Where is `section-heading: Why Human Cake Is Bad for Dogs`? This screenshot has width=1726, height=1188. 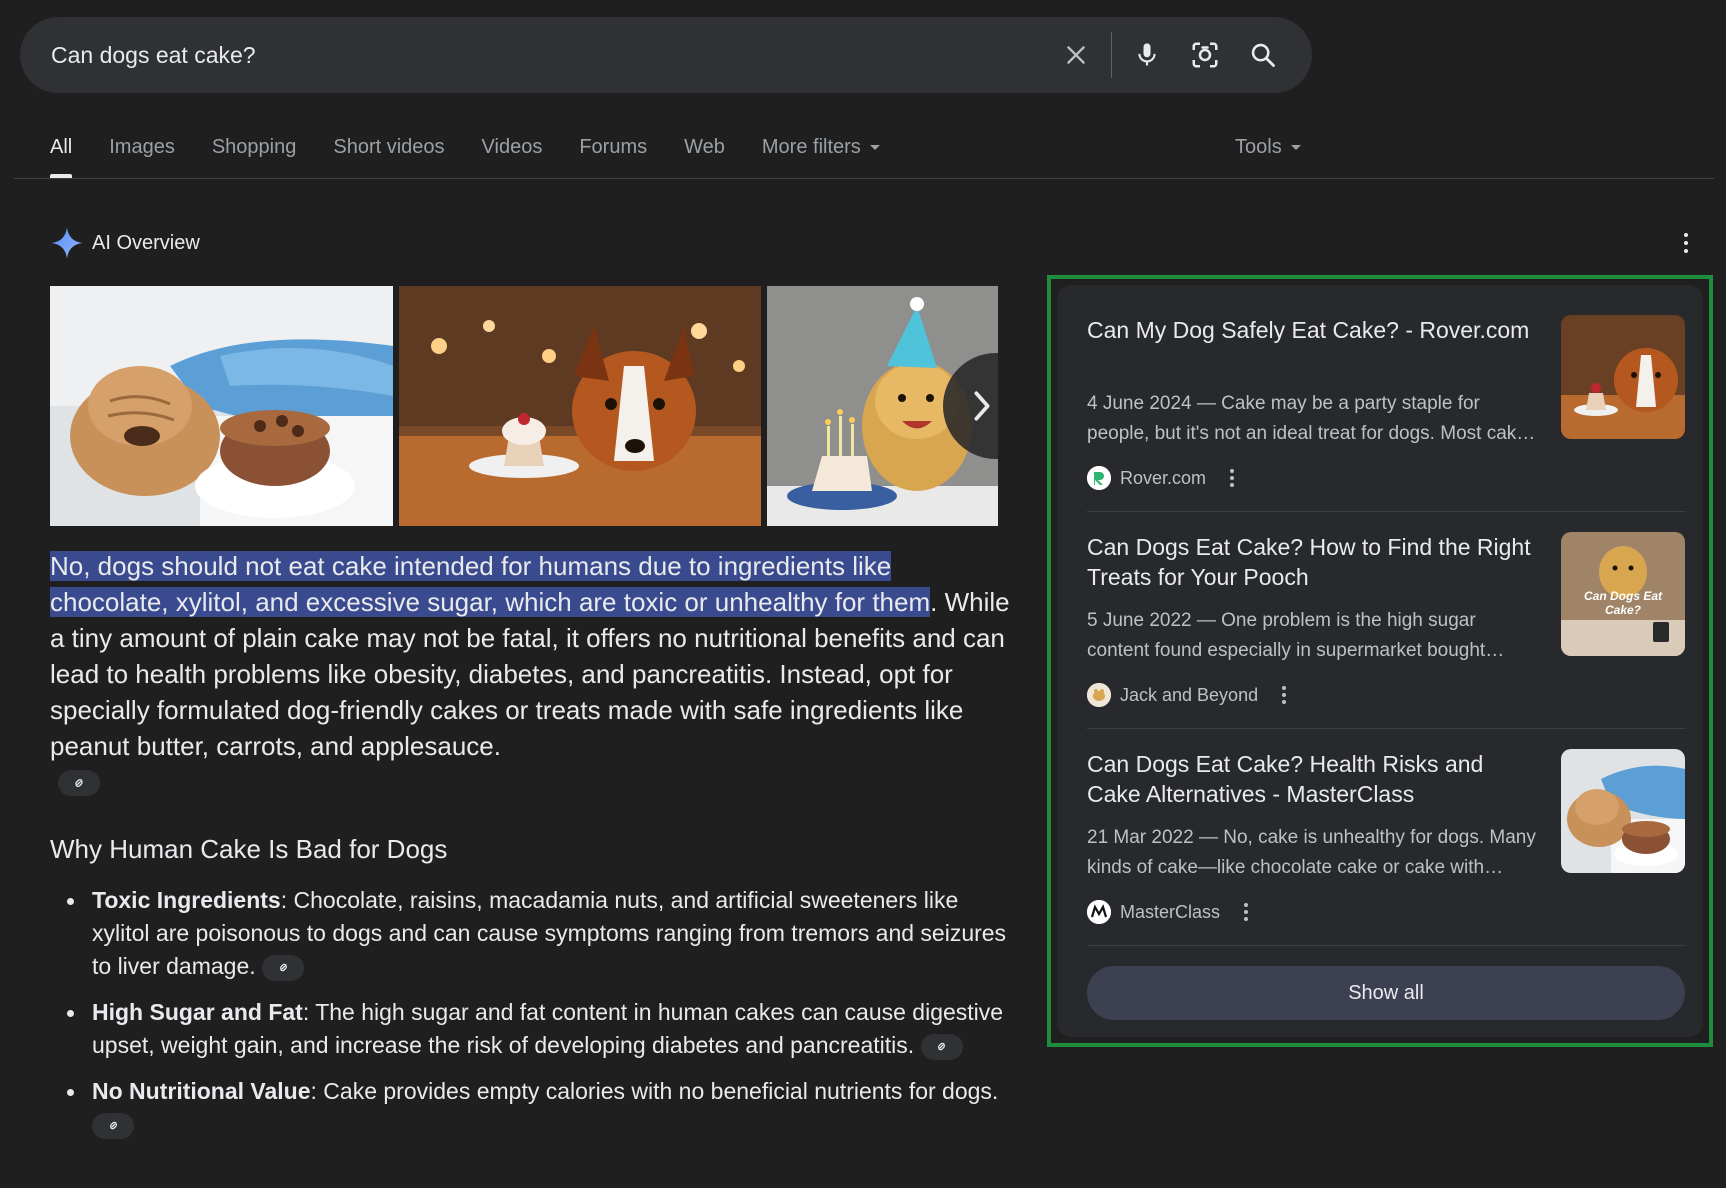 section-heading: Why Human Cake Is Bad for Dogs is located at coordinates (249, 849).